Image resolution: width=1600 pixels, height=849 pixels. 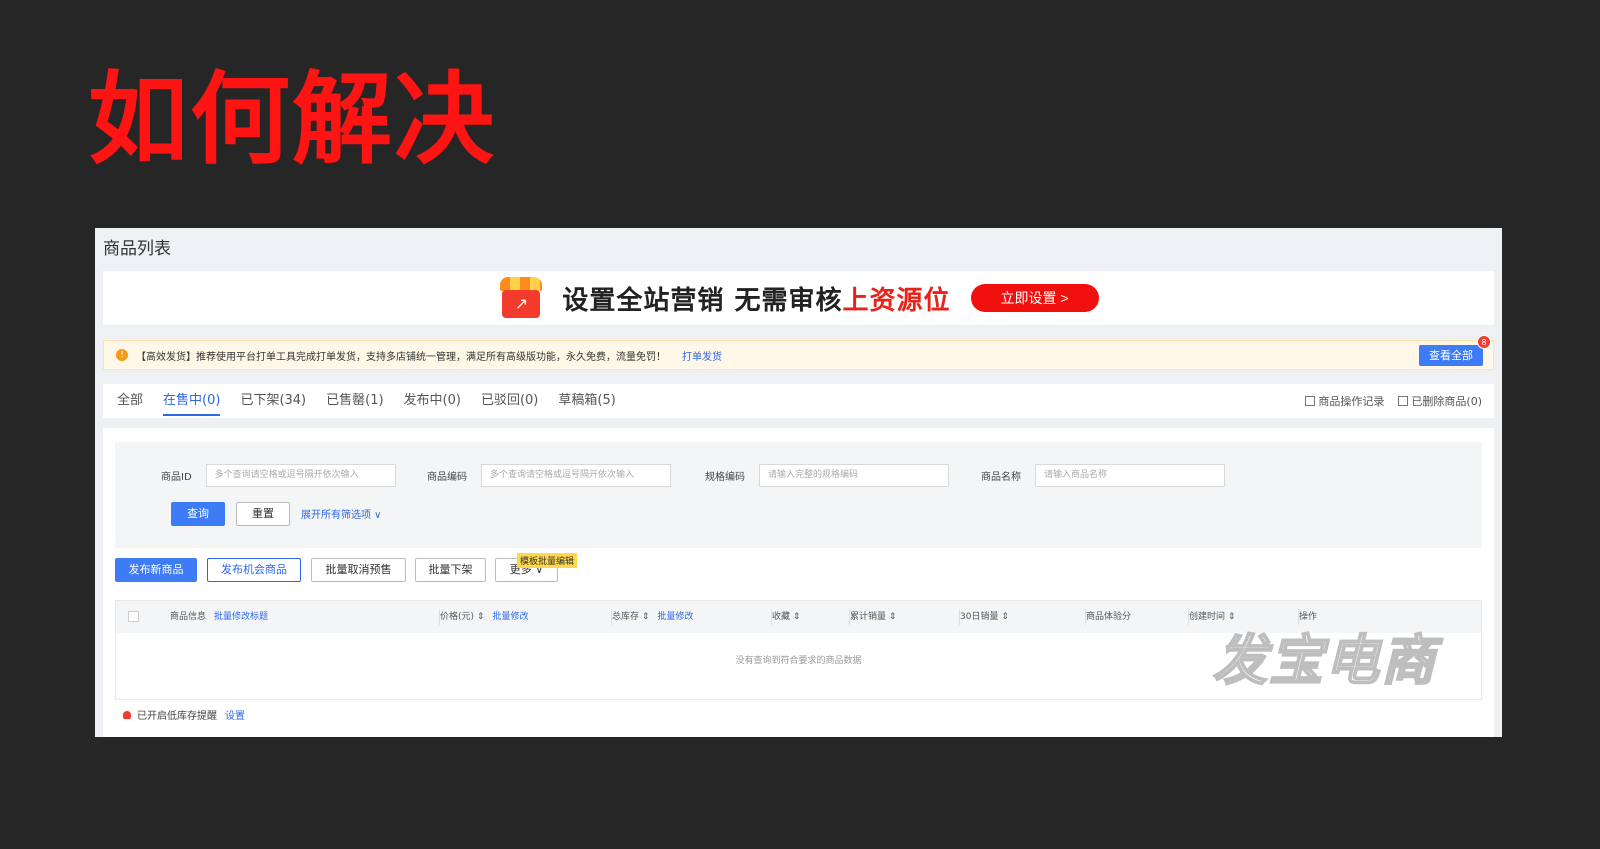 What do you see at coordinates (137, 249) in the screenshot?
I see `page-title: 商品列表` at bounding box center [137, 249].